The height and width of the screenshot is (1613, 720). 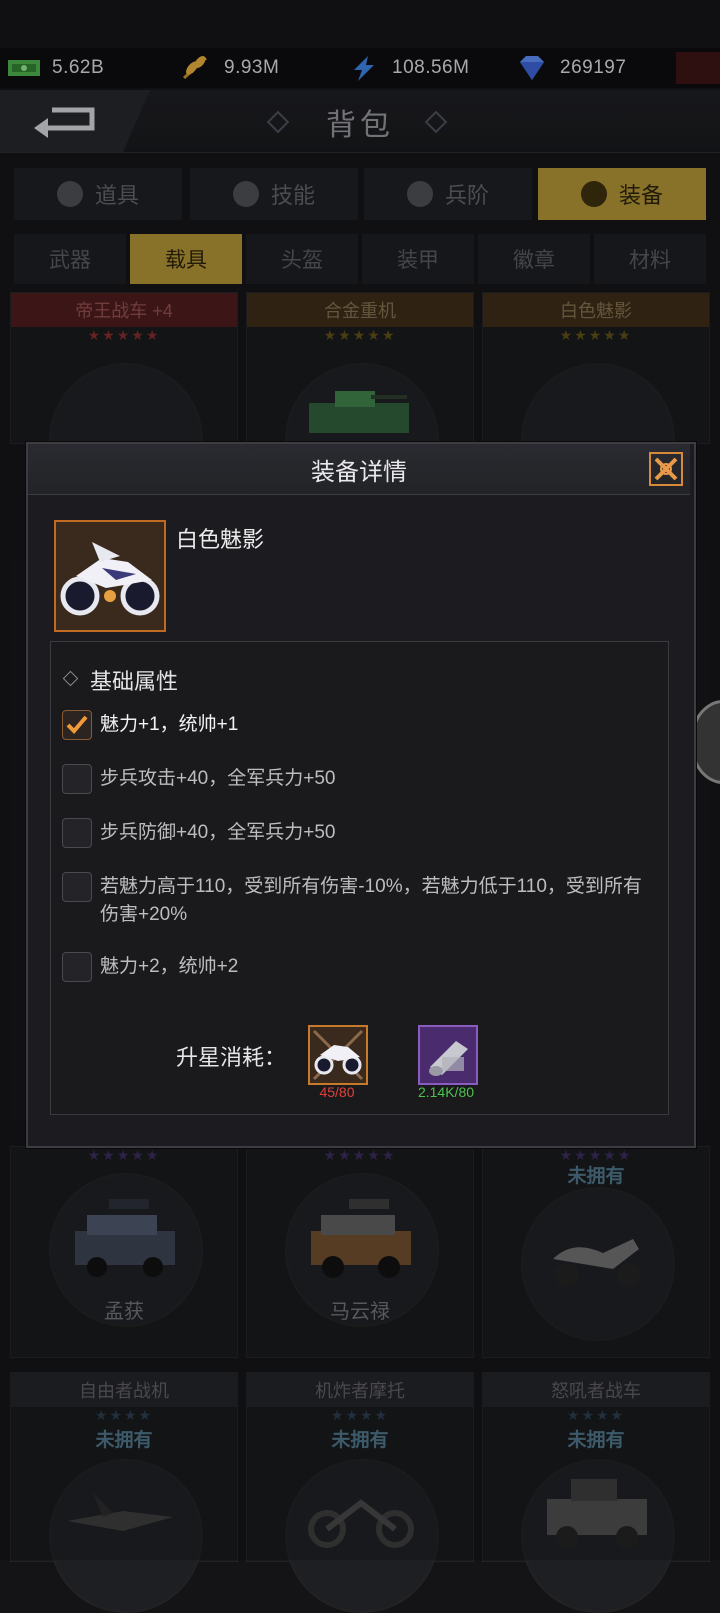 What do you see at coordinates (337, 1092) in the screenshot?
I see `cost-count: 45/80` at bounding box center [337, 1092].